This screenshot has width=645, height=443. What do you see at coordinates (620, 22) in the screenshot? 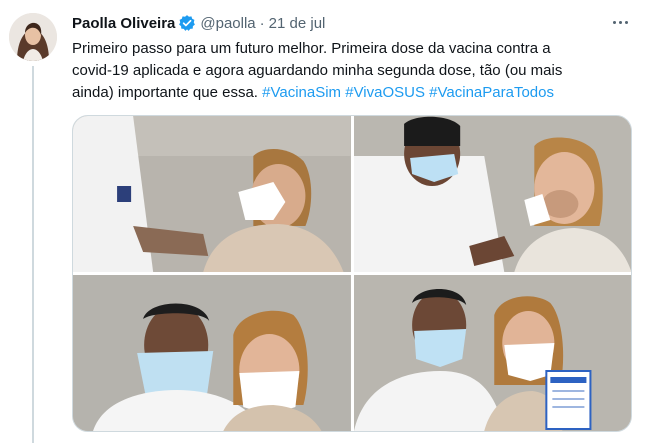
I see `more-options-icon` at bounding box center [620, 22].